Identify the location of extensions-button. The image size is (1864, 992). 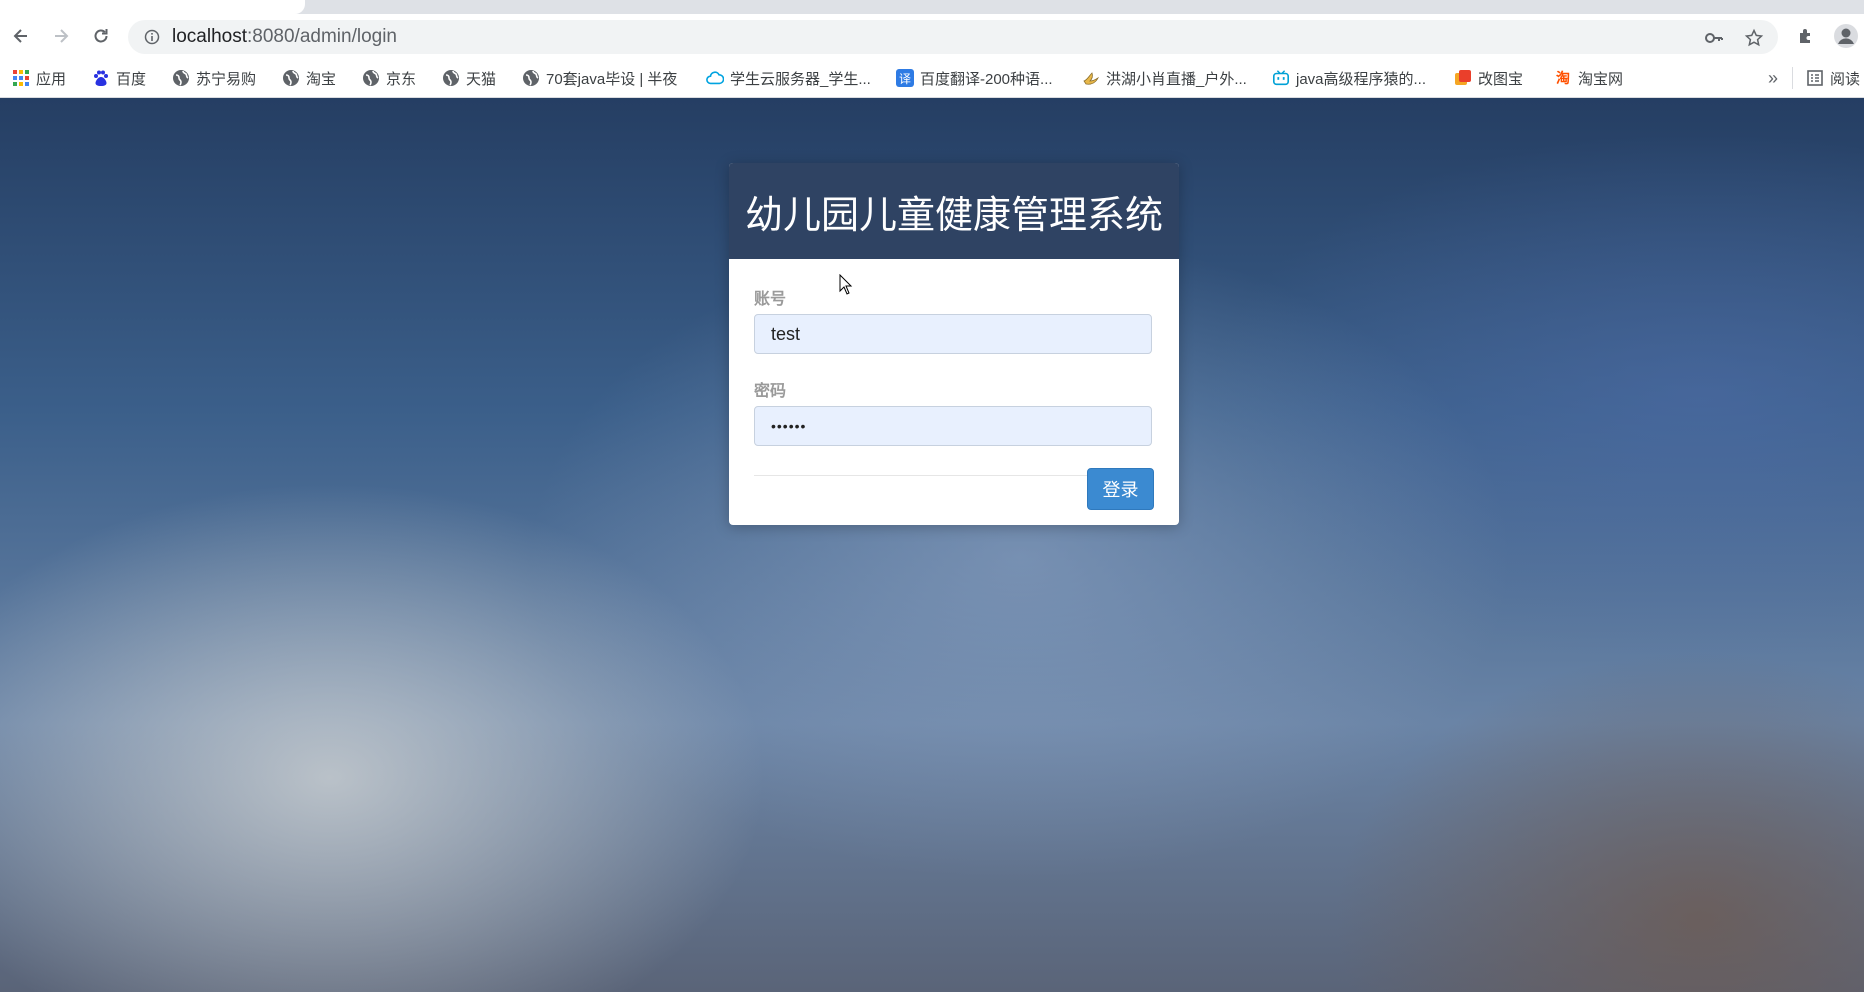
(1806, 36).